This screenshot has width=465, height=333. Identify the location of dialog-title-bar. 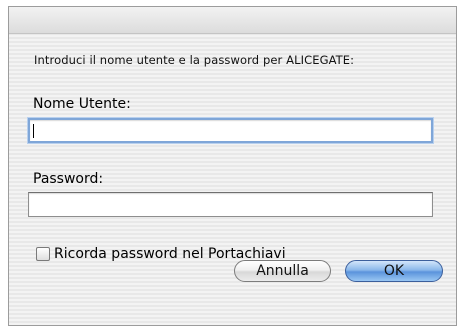
(232, 20).